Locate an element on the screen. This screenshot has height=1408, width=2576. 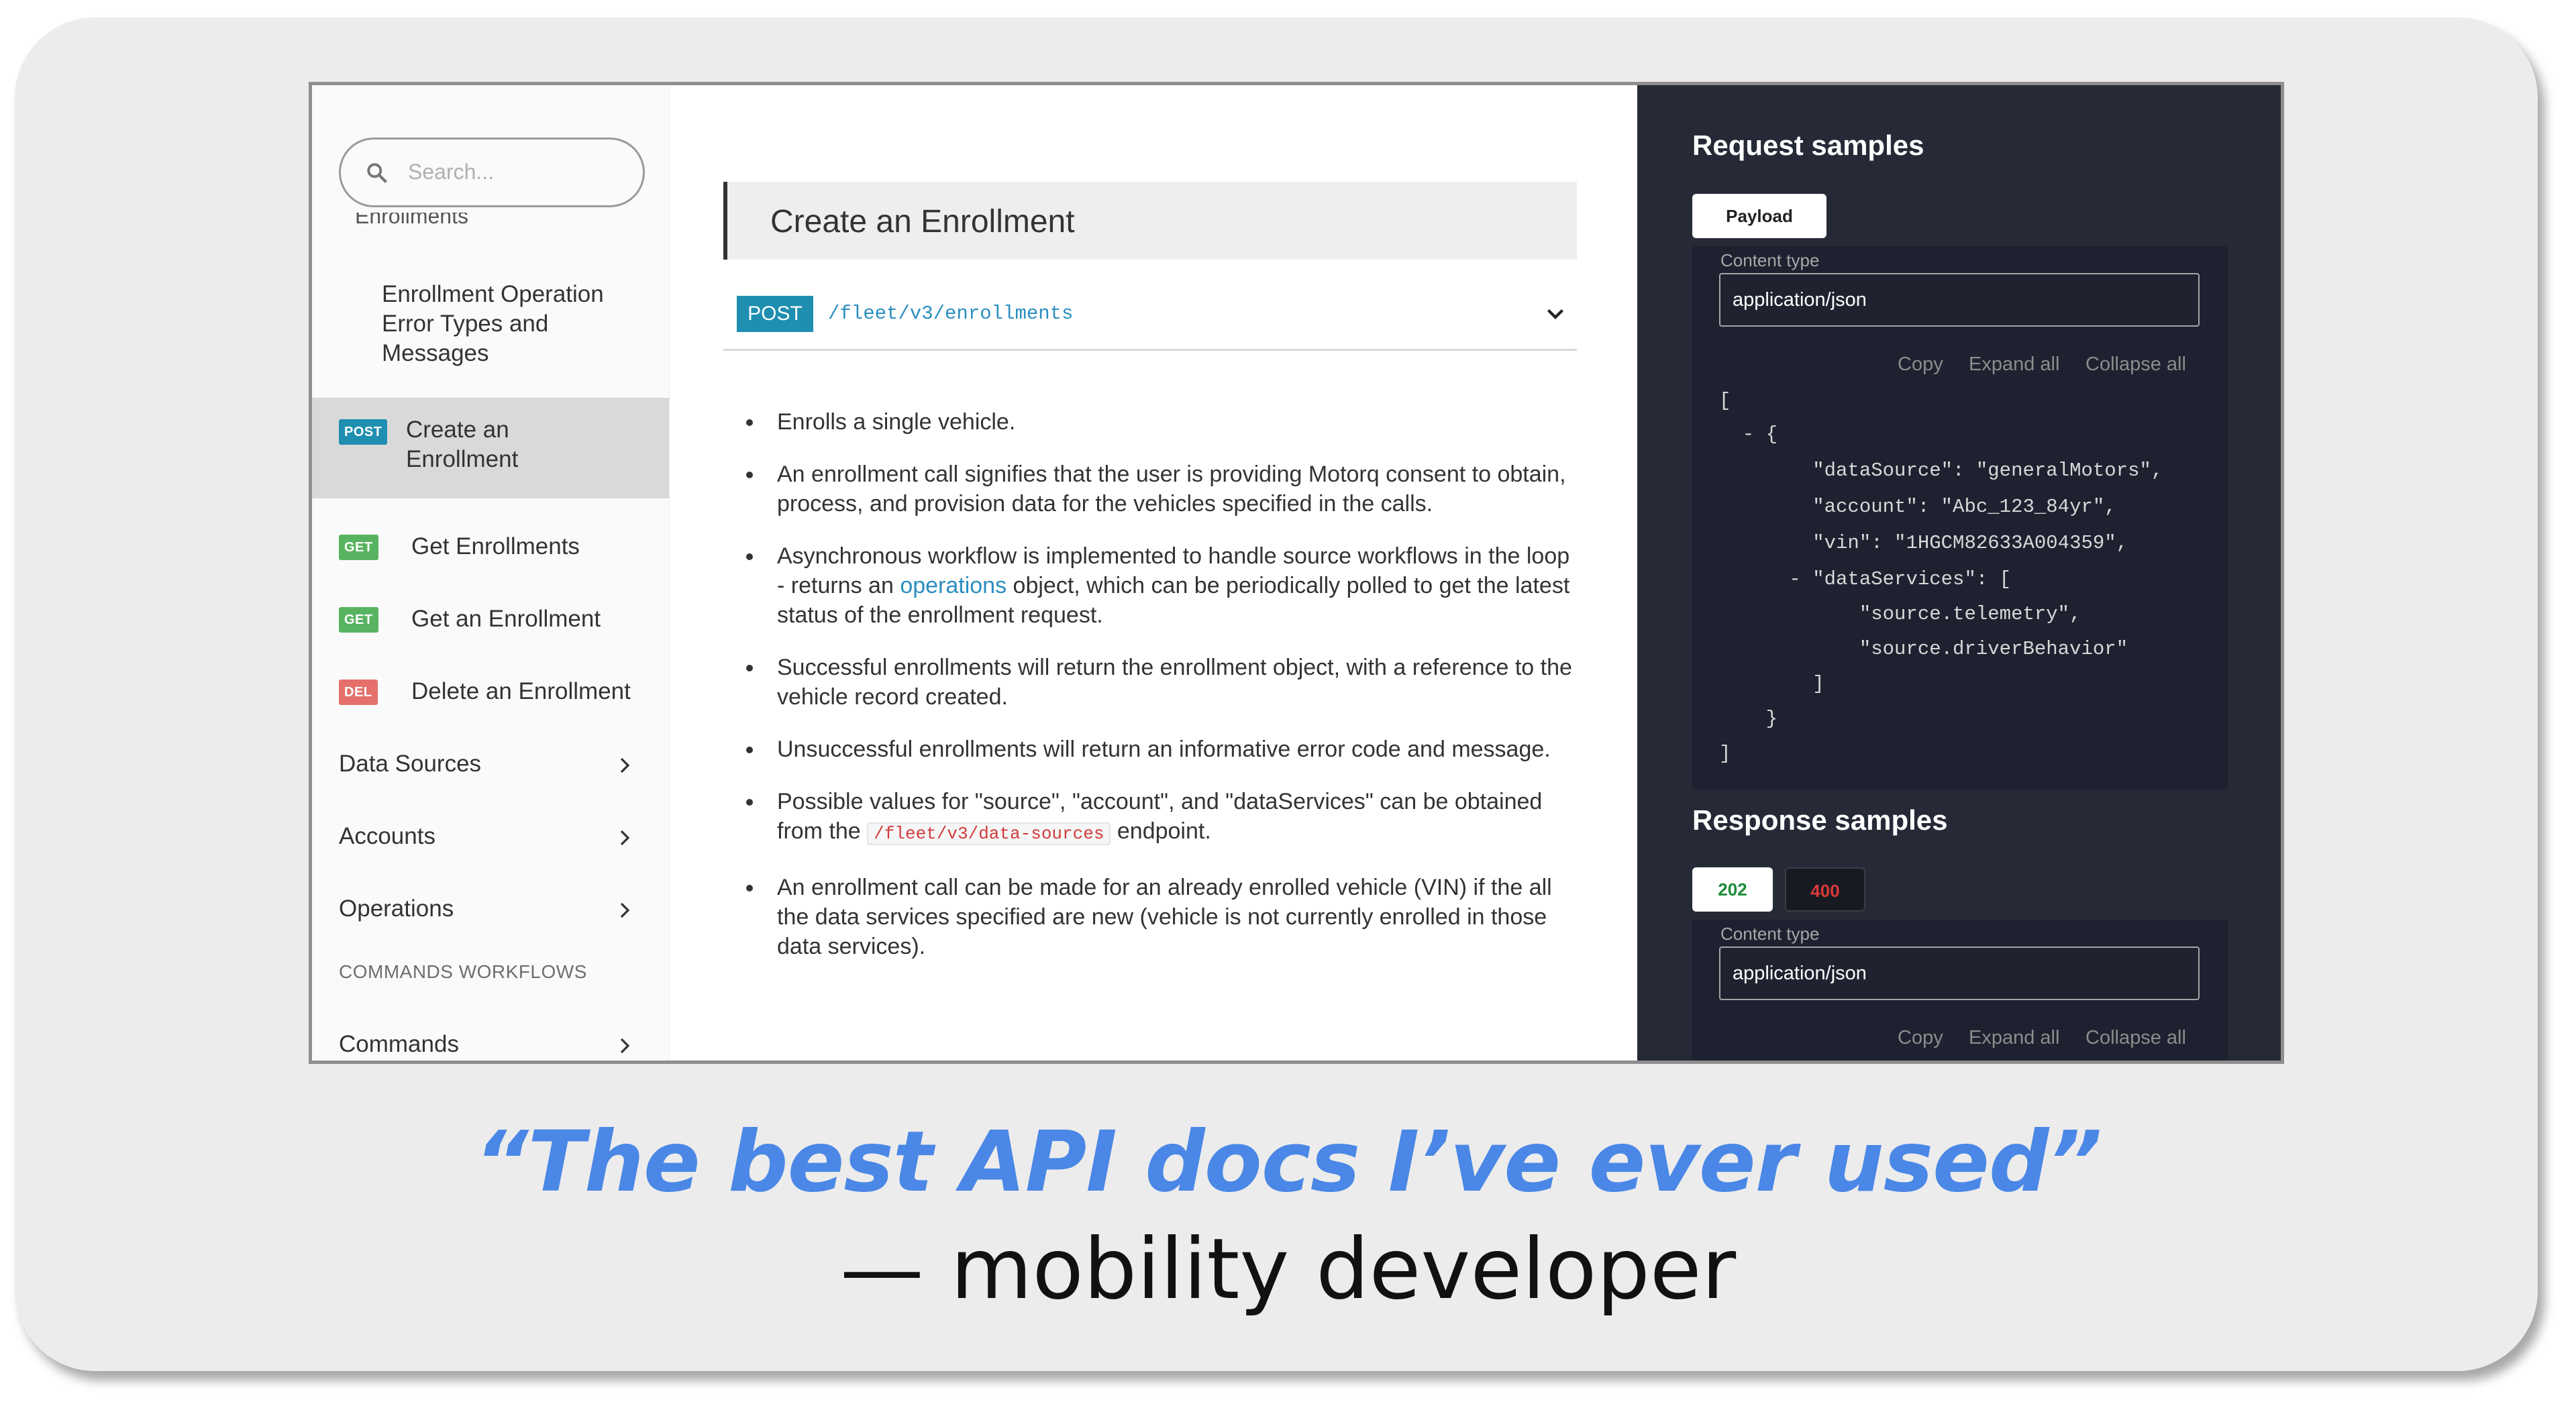
bullet-text: from the is located at coordinates (822, 831).